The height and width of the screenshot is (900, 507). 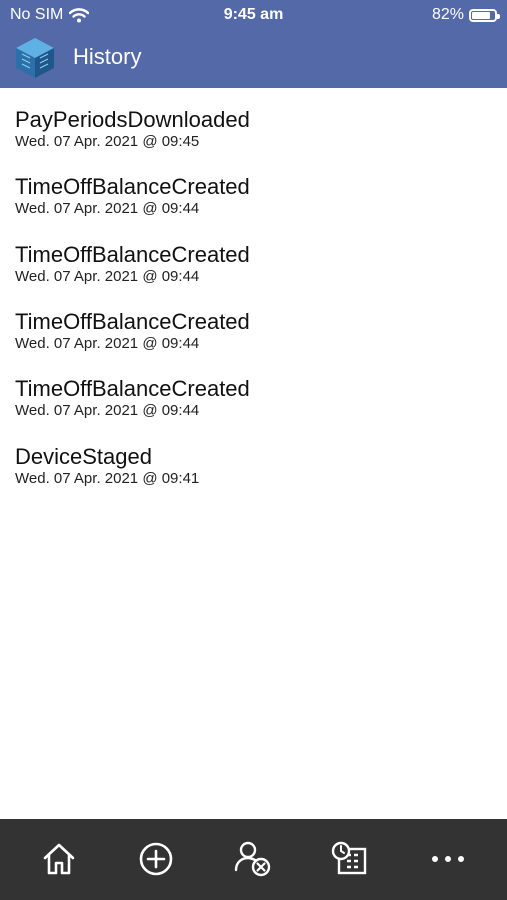 I want to click on battery-icon, so click(x=484, y=15).